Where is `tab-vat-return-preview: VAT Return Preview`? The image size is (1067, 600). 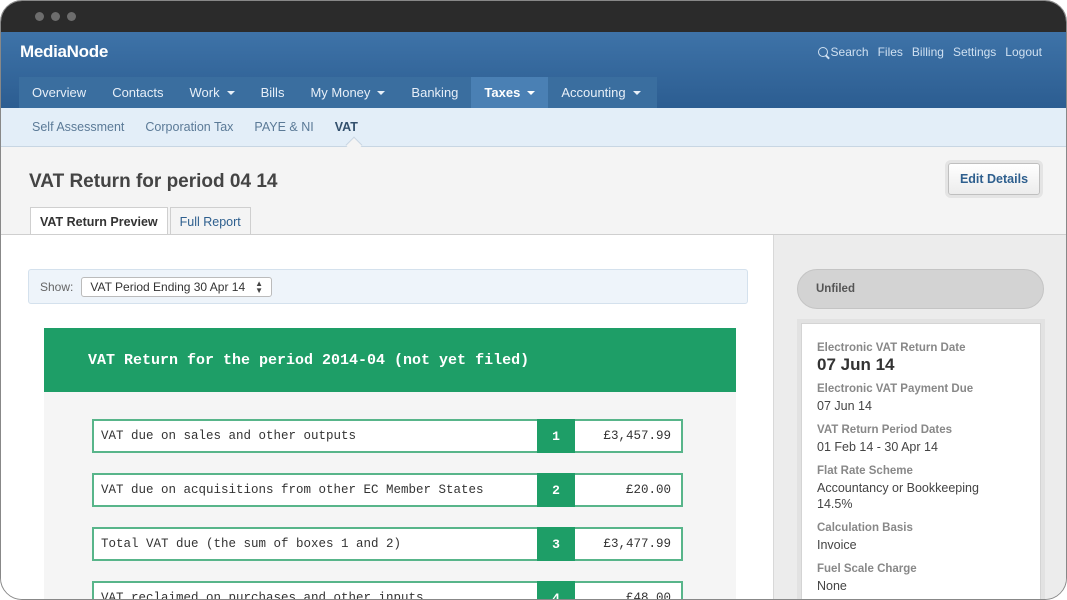 tab-vat-return-preview: VAT Return Preview is located at coordinates (99, 221).